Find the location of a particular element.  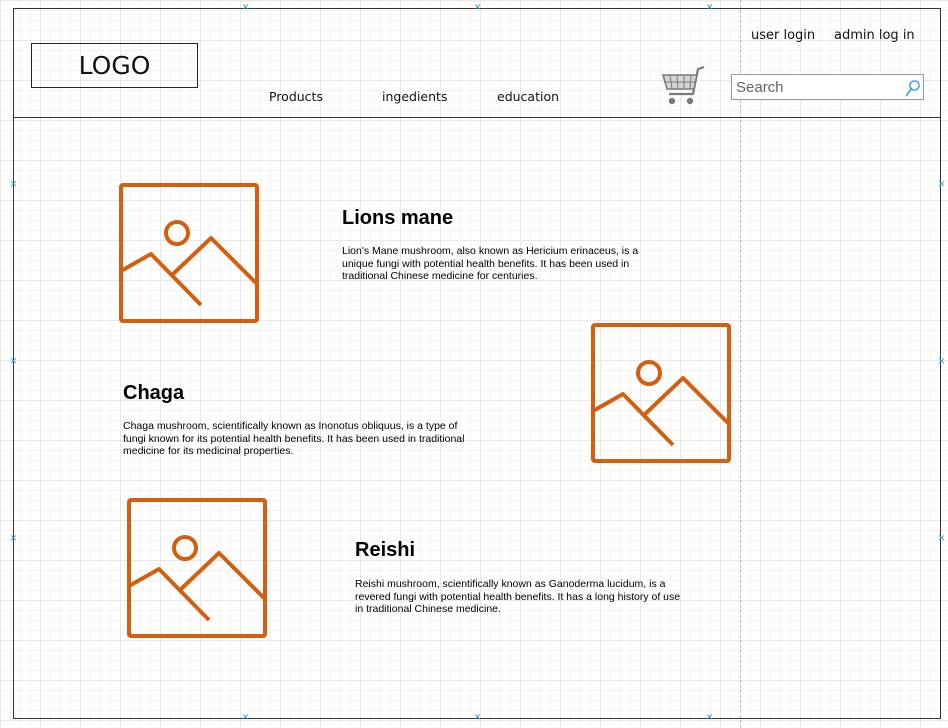

search-box is located at coordinates (827, 87).